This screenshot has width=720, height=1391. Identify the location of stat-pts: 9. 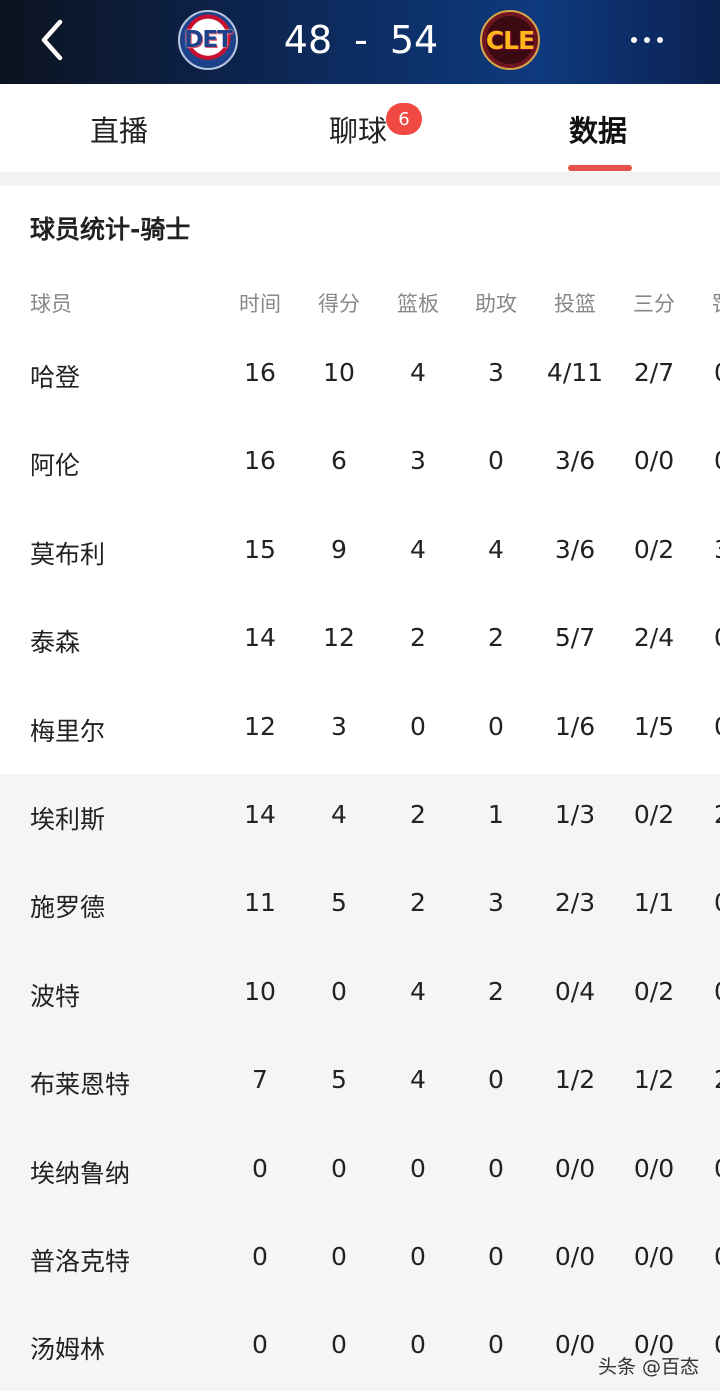
(339, 549).